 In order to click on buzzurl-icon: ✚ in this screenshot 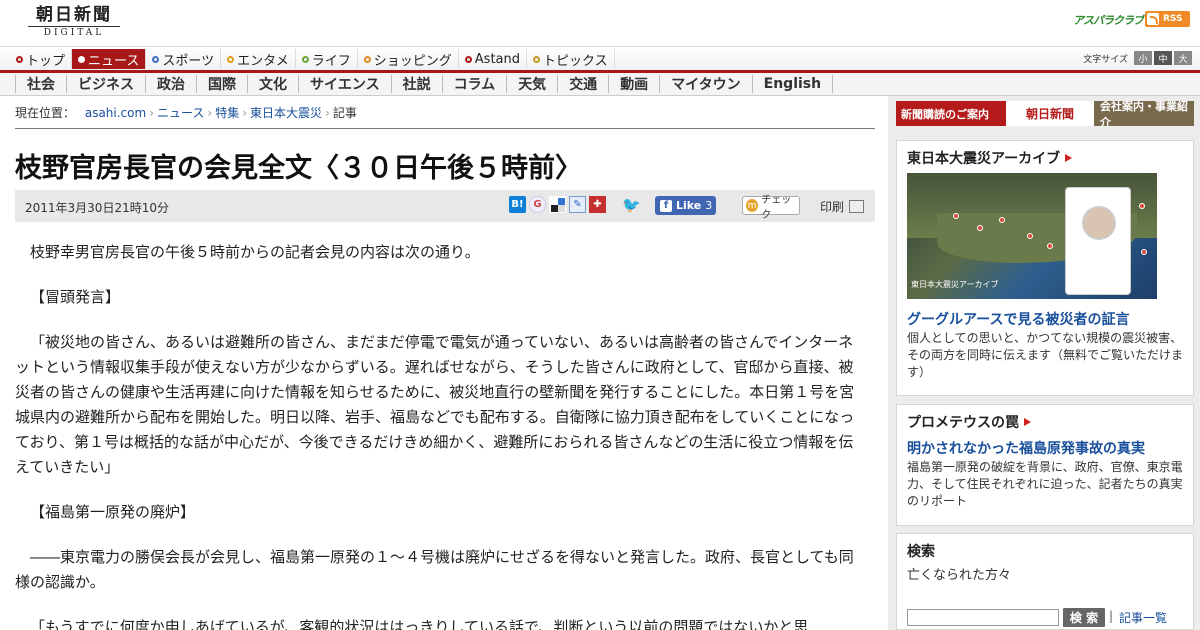, I will do `click(597, 204)`.